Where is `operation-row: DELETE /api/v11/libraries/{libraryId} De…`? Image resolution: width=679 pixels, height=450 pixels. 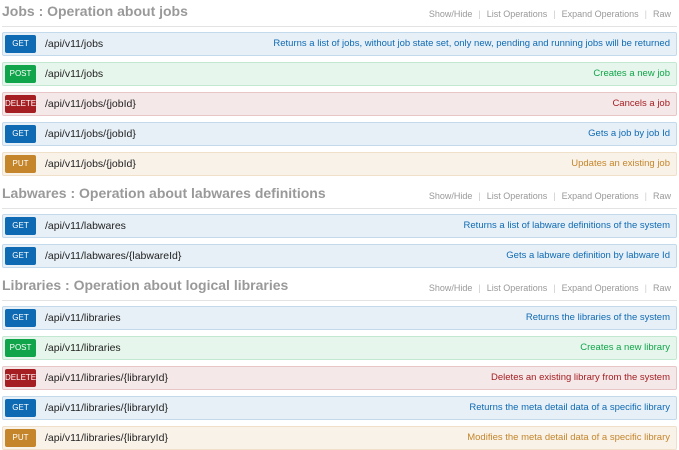 operation-row: DELETE /api/v11/libraries/{libraryId} De… is located at coordinates (339, 378).